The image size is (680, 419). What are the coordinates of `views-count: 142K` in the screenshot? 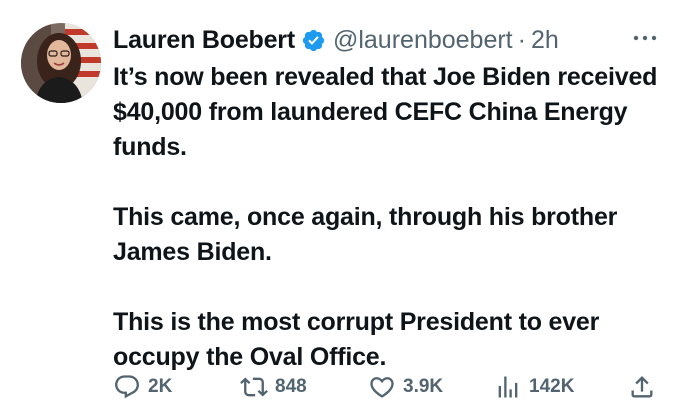 It's located at (552, 386).